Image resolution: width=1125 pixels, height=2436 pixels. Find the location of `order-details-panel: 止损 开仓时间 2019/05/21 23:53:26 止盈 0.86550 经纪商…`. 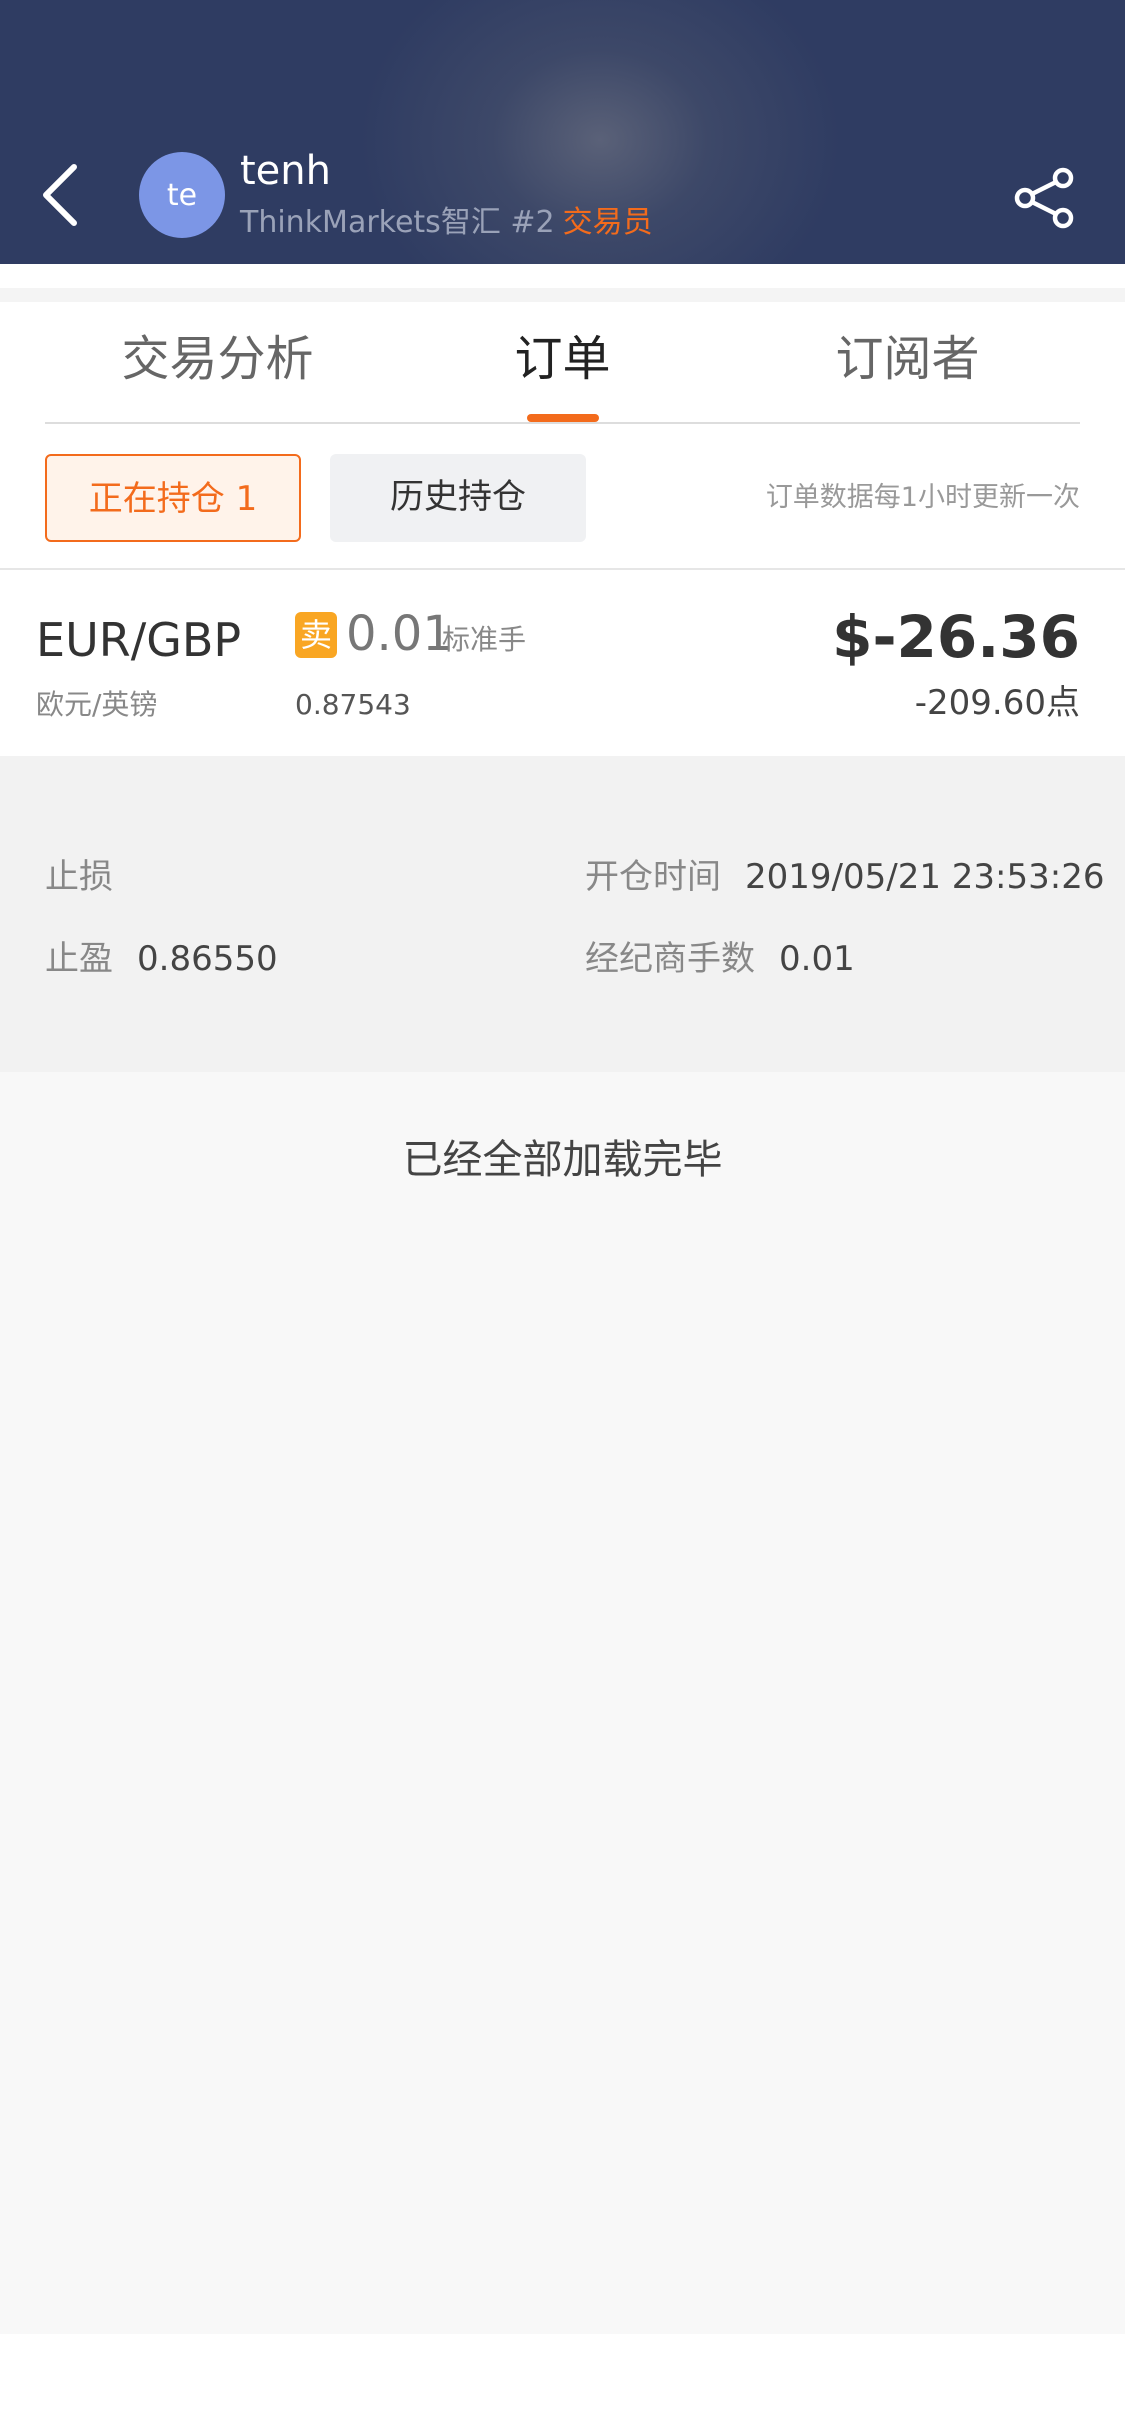

order-details-panel: 止损 开仓时间 2019/05/21 23:53:26 止盈 0.86550 经纪商… is located at coordinates (562, 914).